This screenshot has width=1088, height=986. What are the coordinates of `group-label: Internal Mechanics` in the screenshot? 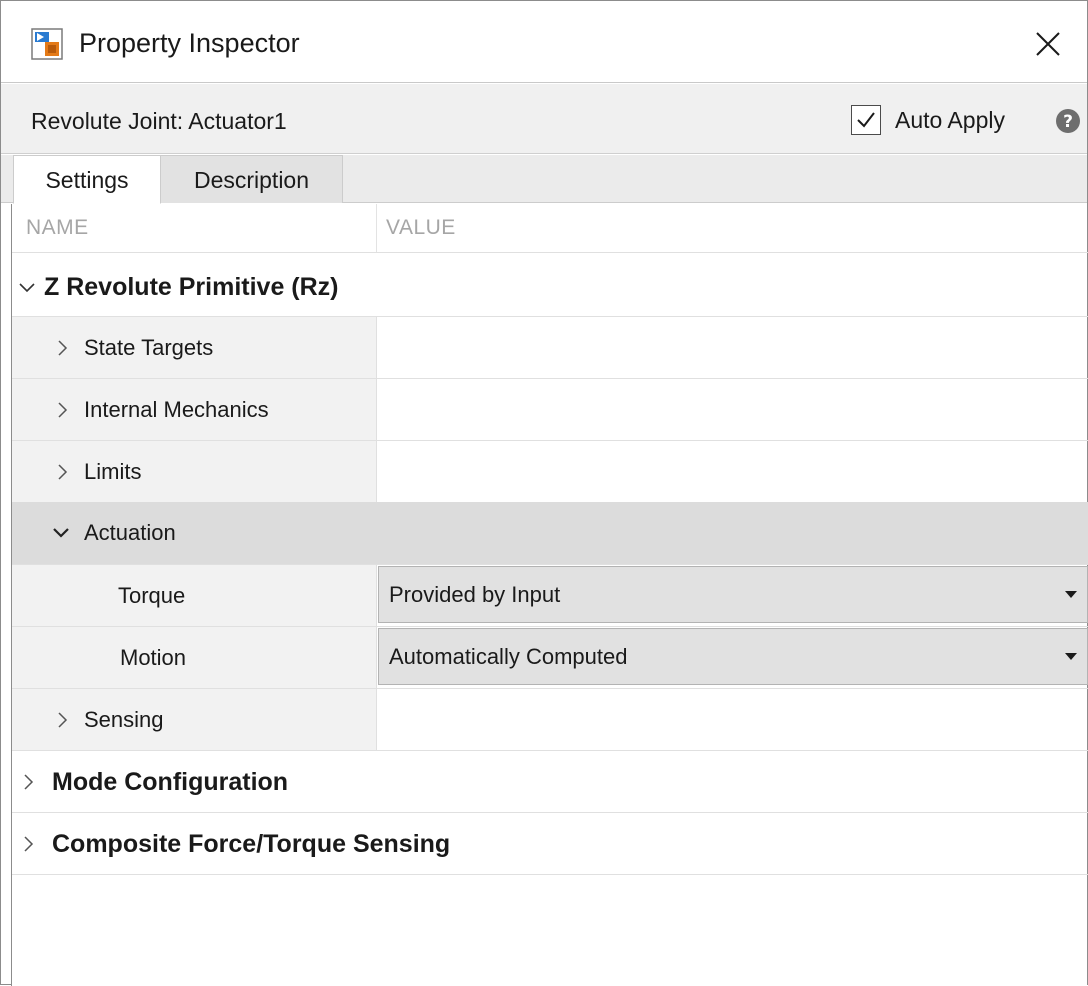 It's located at (176, 409).